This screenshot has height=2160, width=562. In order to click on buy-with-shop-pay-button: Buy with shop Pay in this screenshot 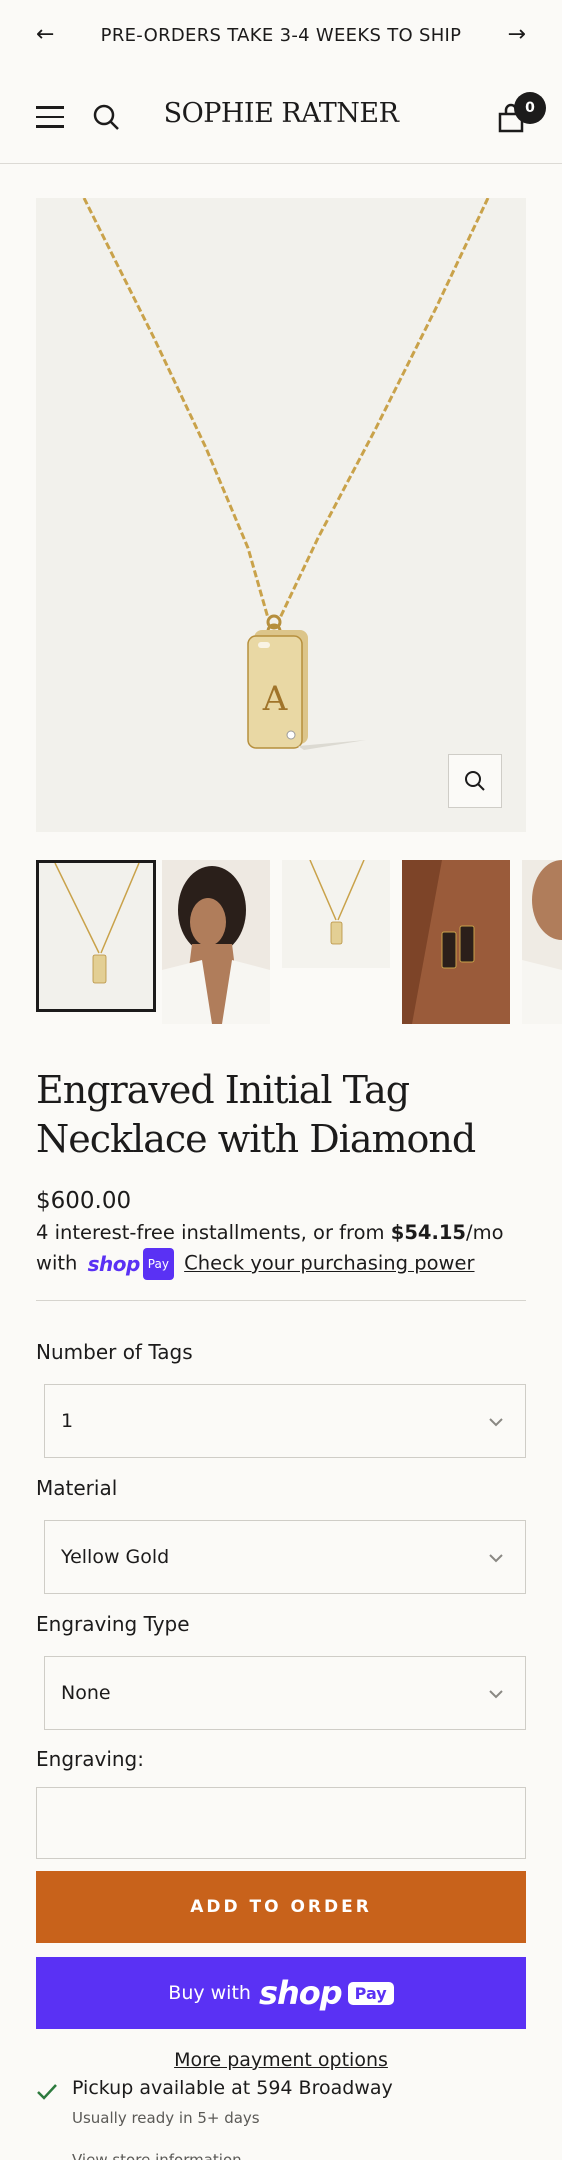, I will do `click(281, 1993)`.